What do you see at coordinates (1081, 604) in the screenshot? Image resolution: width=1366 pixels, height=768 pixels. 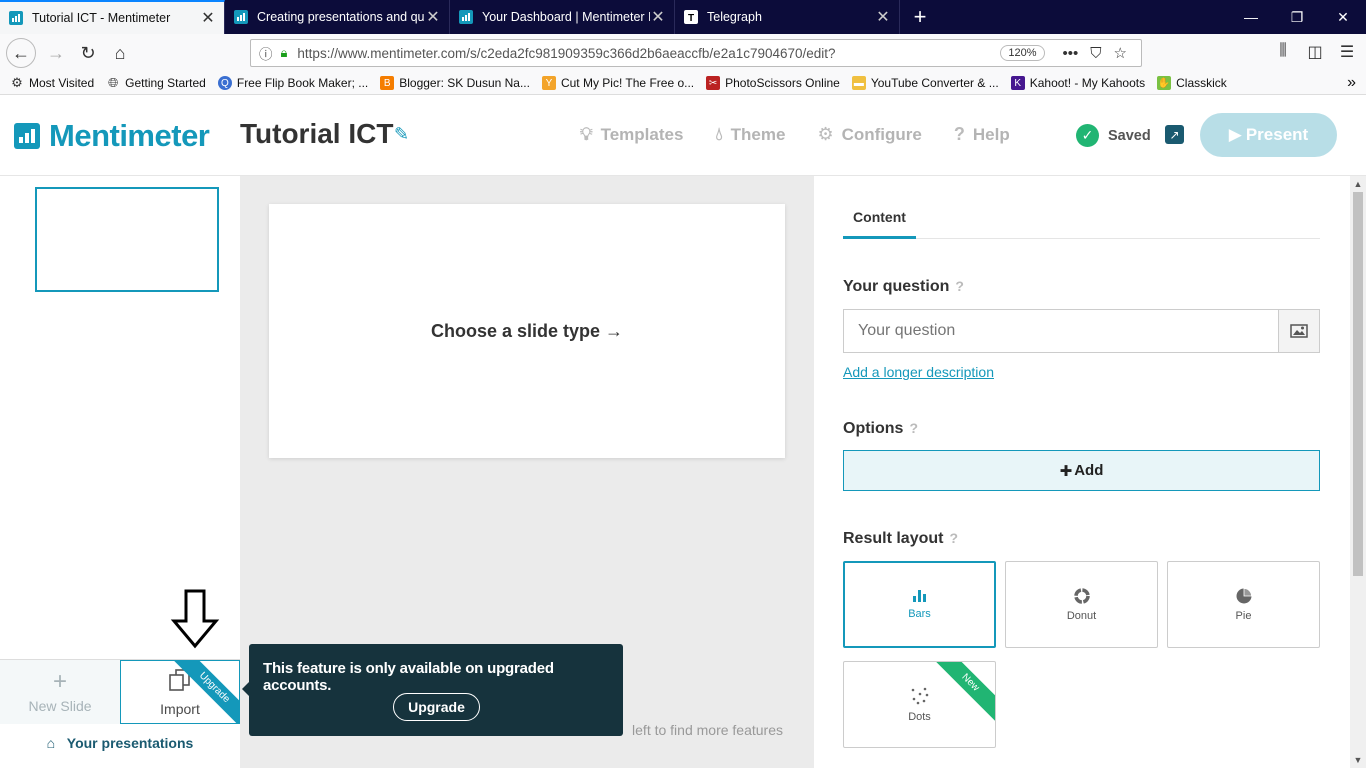 I see `layout-donut: Donut` at bounding box center [1081, 604].